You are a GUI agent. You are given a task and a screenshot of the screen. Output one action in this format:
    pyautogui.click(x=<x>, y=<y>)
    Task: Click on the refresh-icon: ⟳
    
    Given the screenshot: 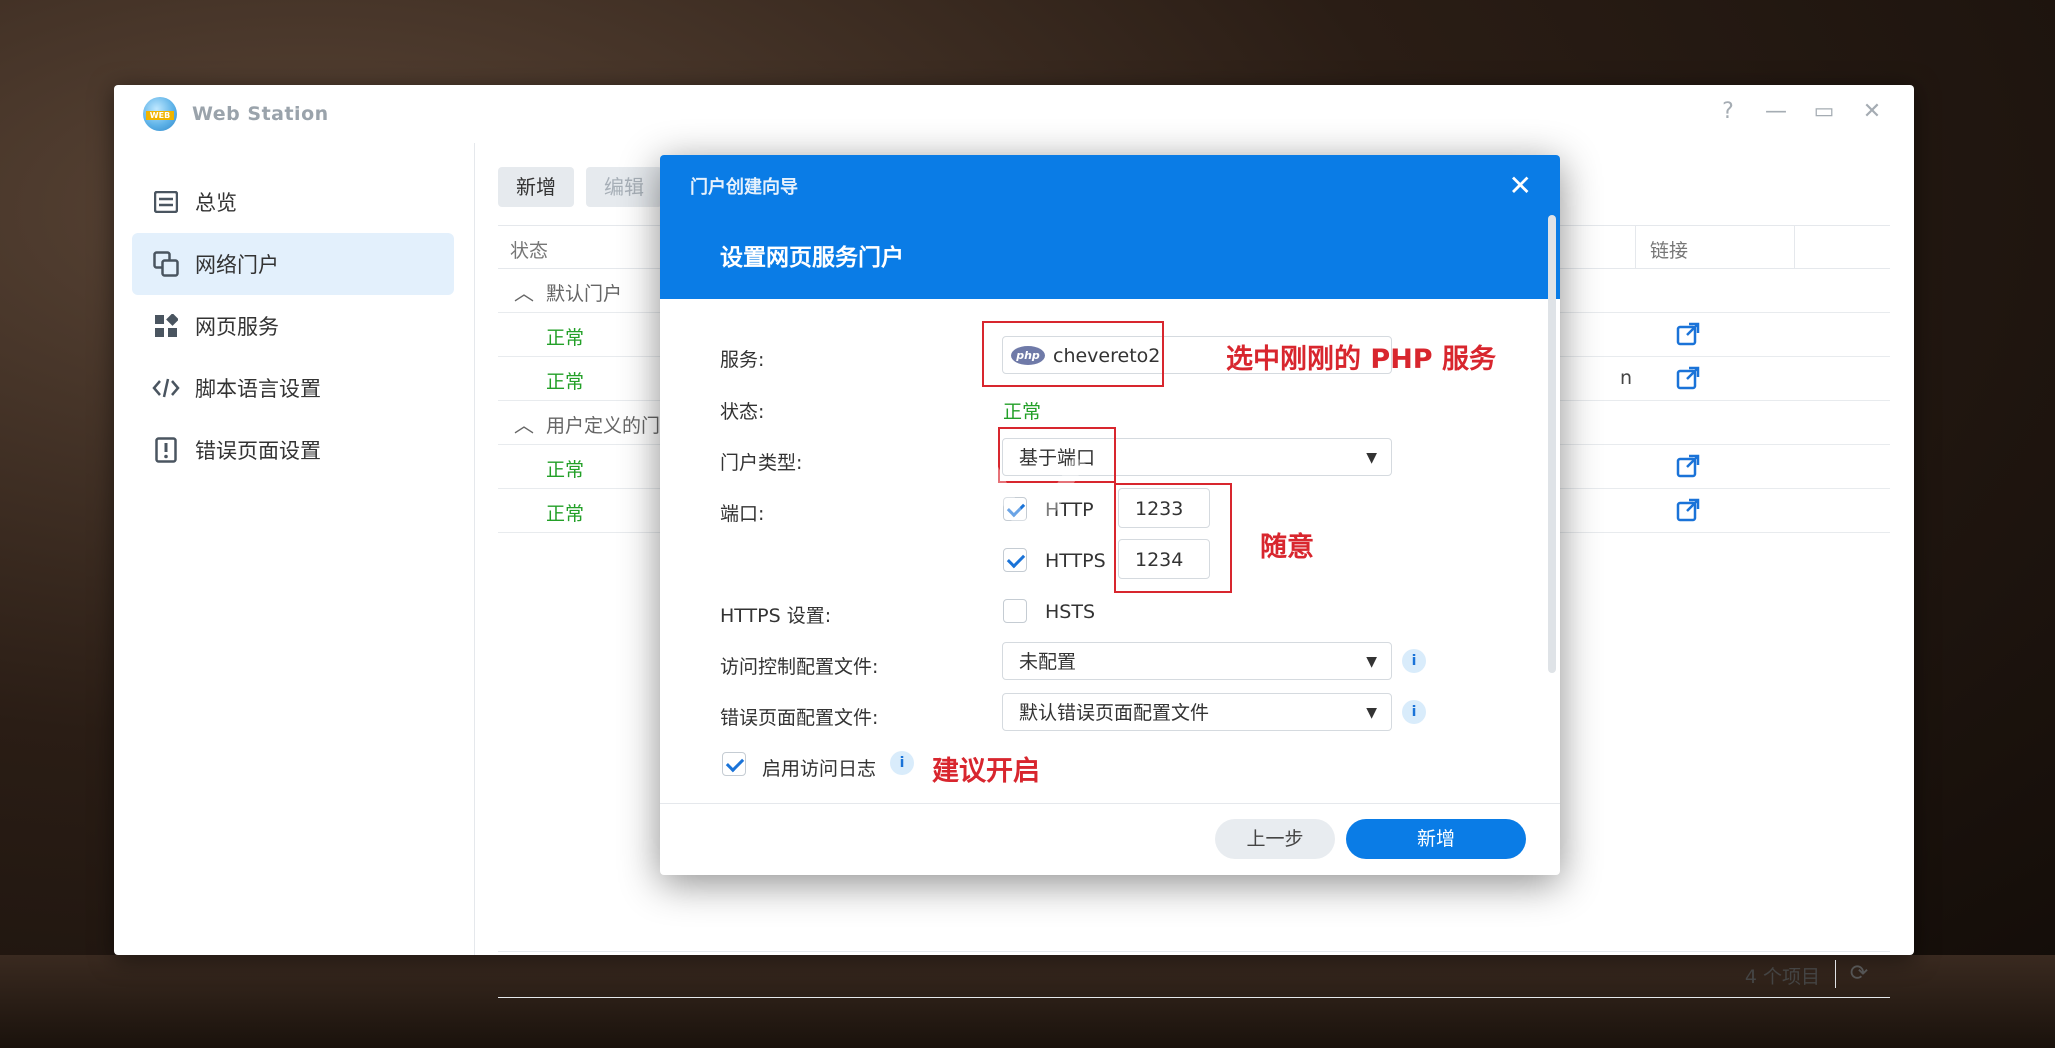 What is the action you would take?
    pyautogui.click(x=1859, y=974)
    